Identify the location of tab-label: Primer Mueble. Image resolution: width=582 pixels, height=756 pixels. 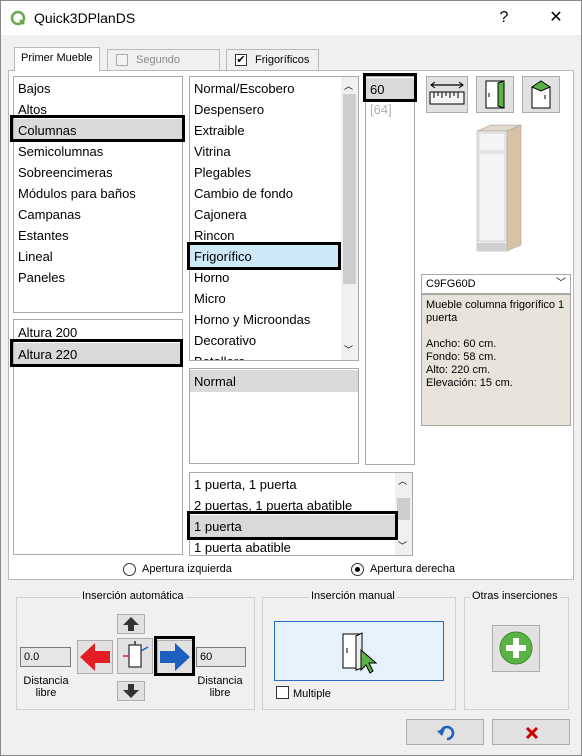
(57, 58).